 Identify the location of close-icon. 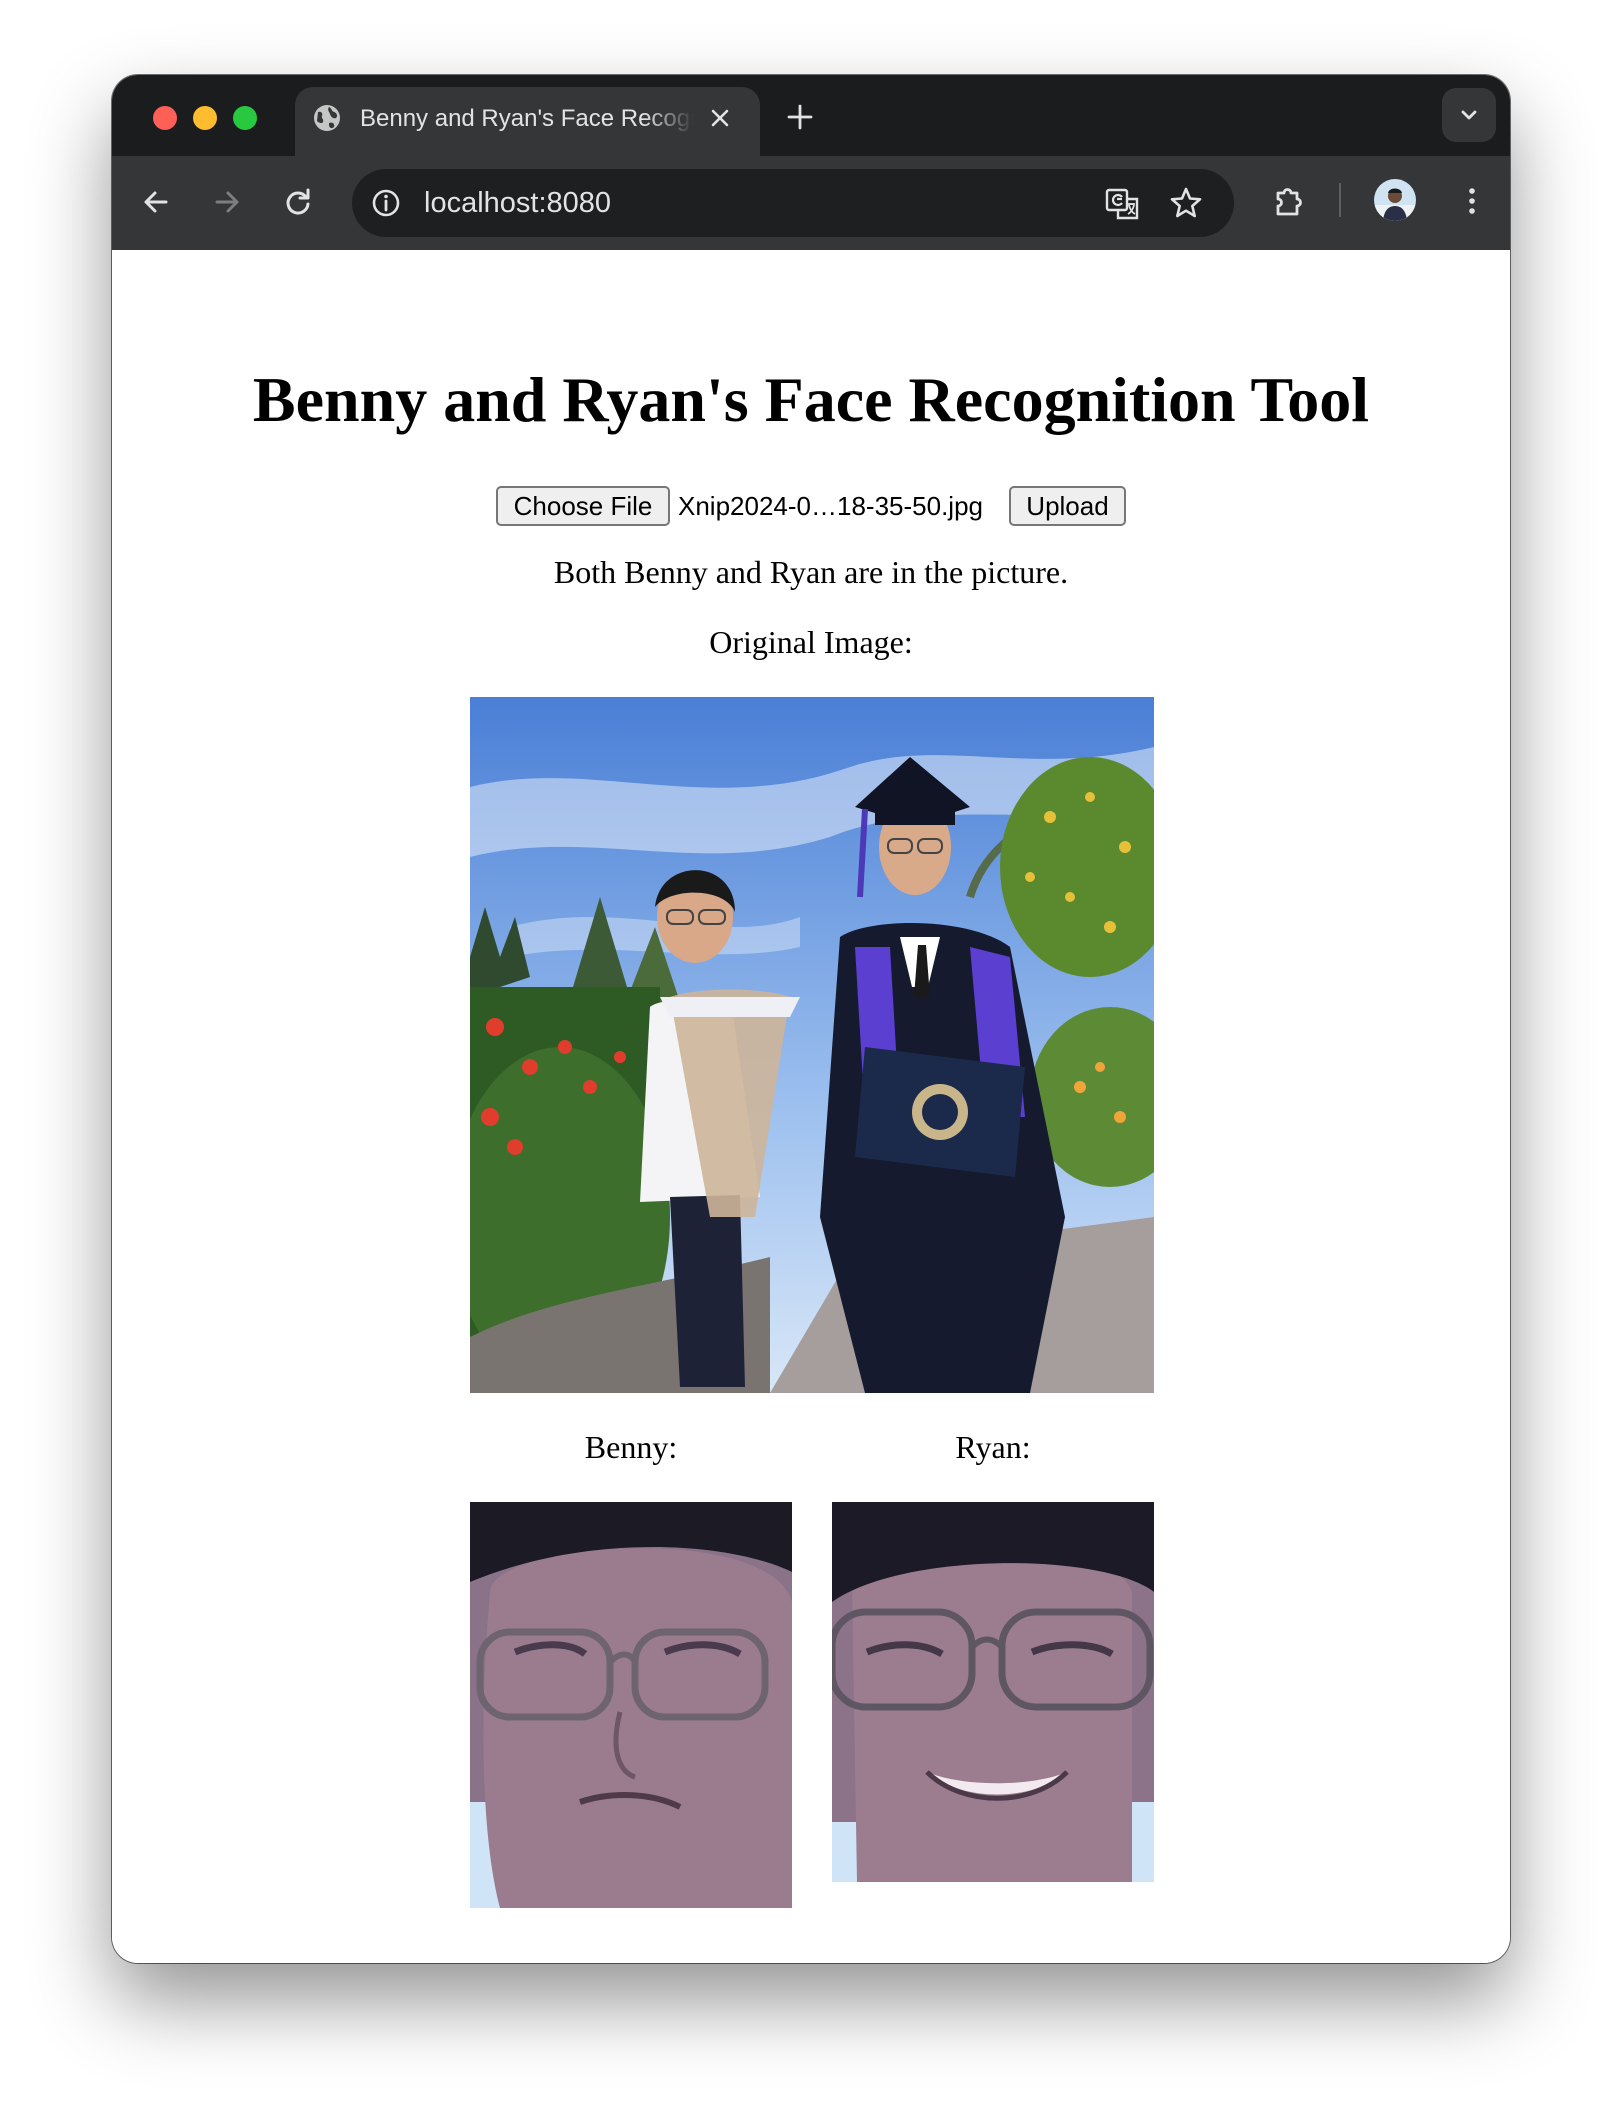
(720, 118).